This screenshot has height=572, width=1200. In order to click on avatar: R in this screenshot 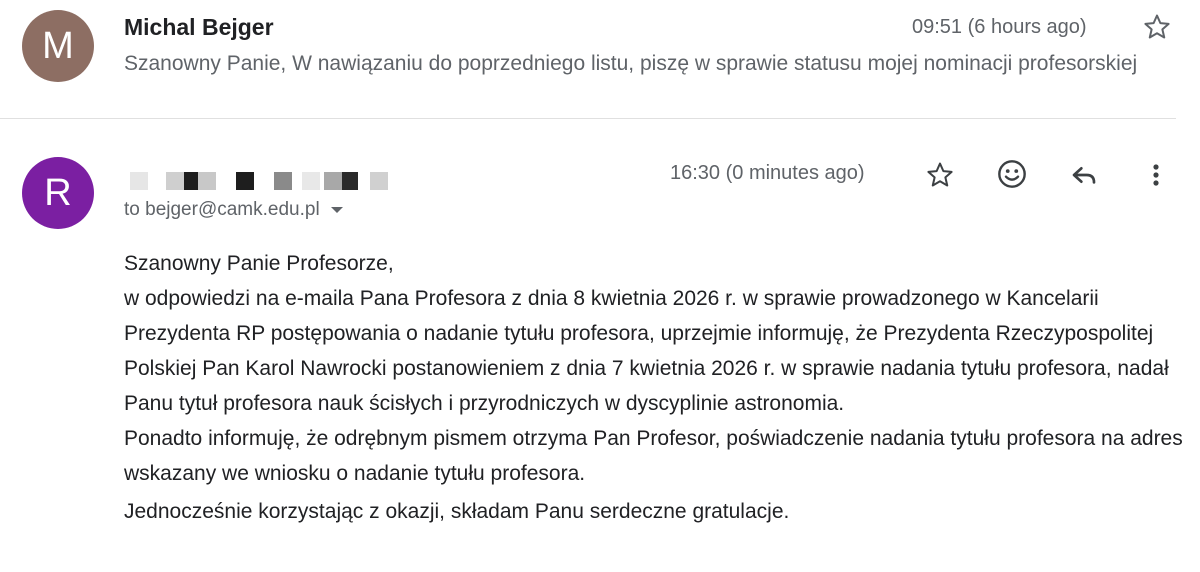, I will do `click(58, 193)`.